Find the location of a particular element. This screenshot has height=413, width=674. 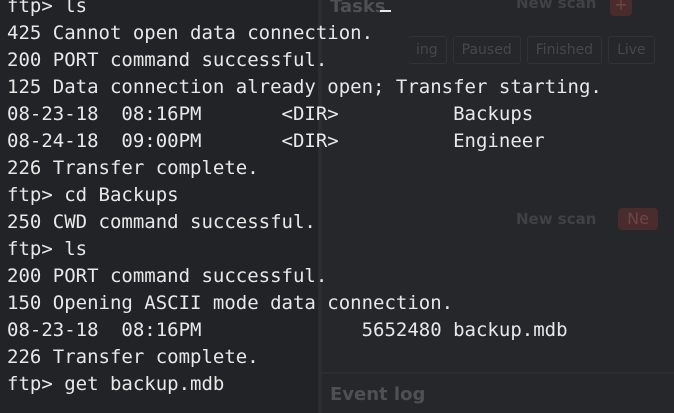

terminal-line: 08-24-18 09:00PM <DIR> Engineer is located at coordinates (276, 141).